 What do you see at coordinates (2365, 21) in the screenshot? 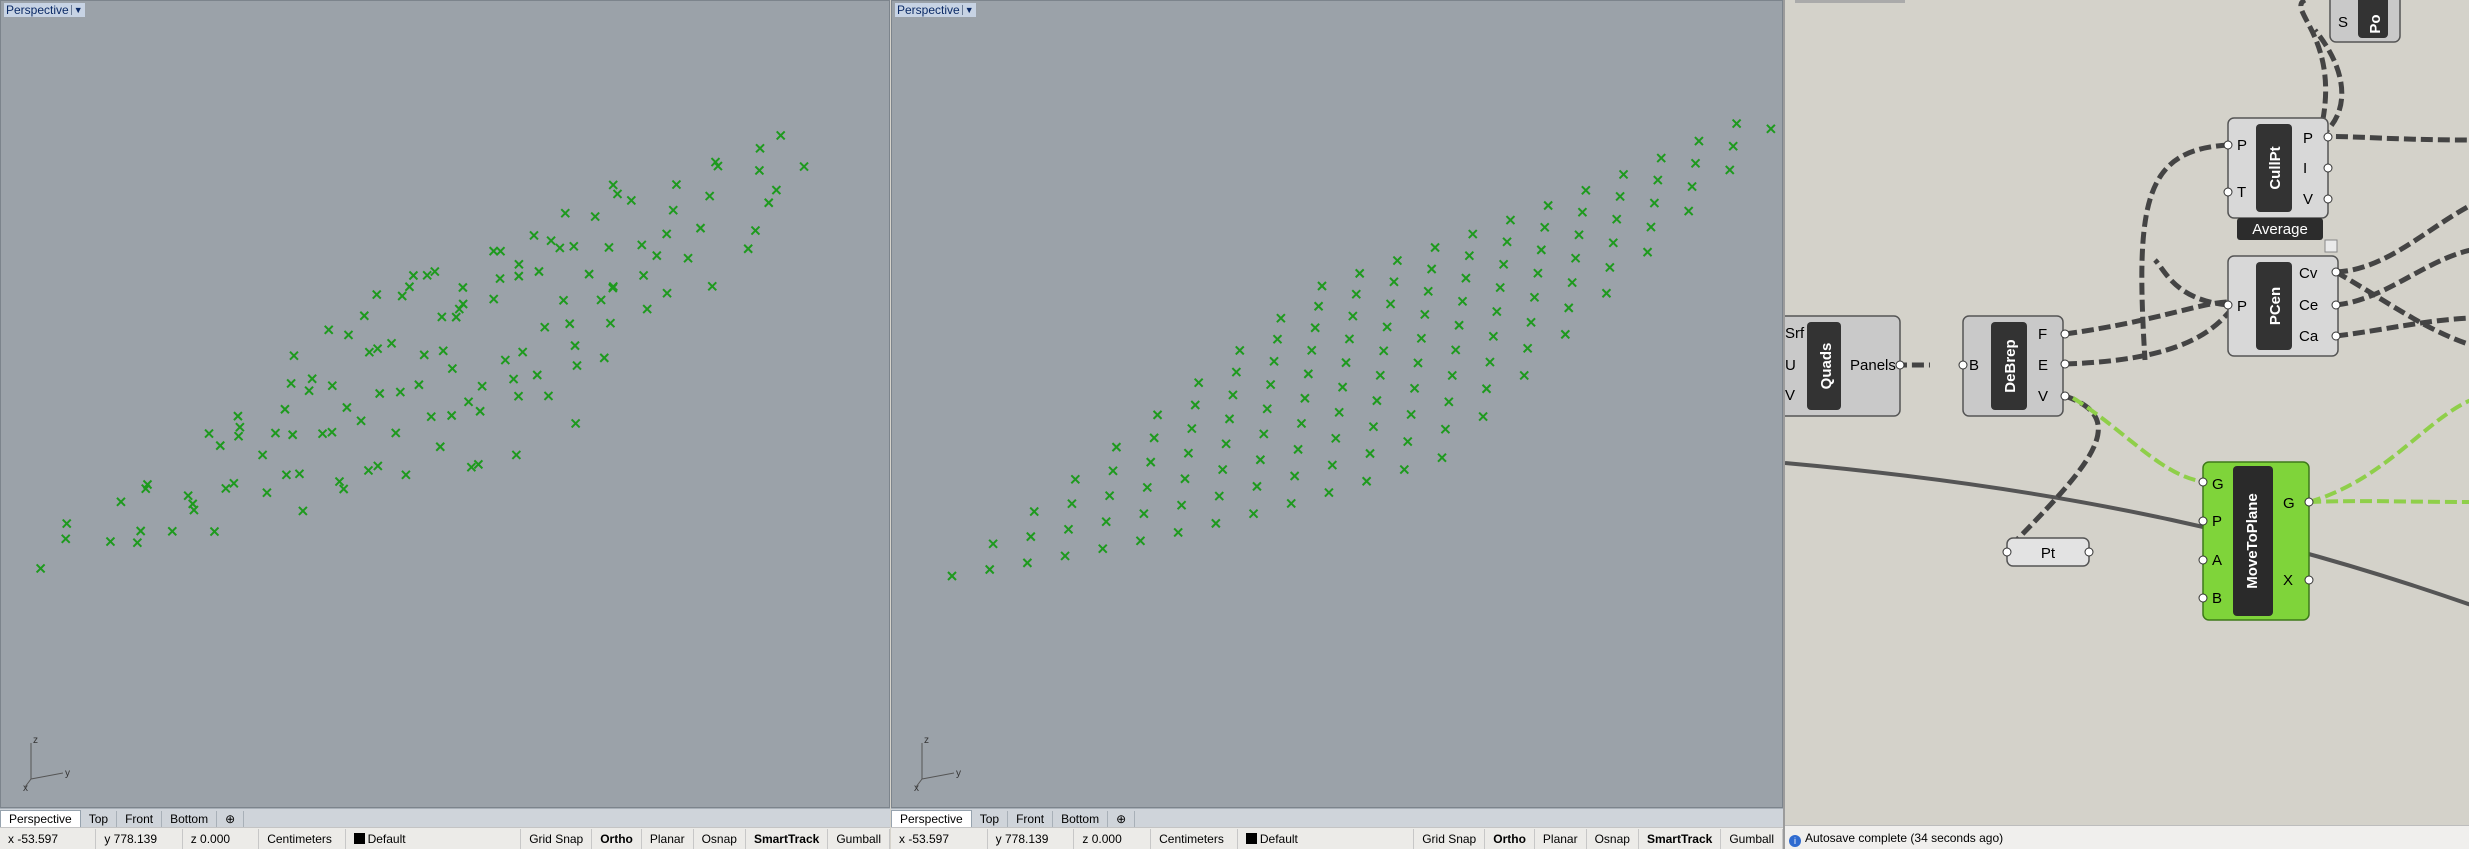
I see `top-partial-component: S Po` at bounding box center [2365, 21].